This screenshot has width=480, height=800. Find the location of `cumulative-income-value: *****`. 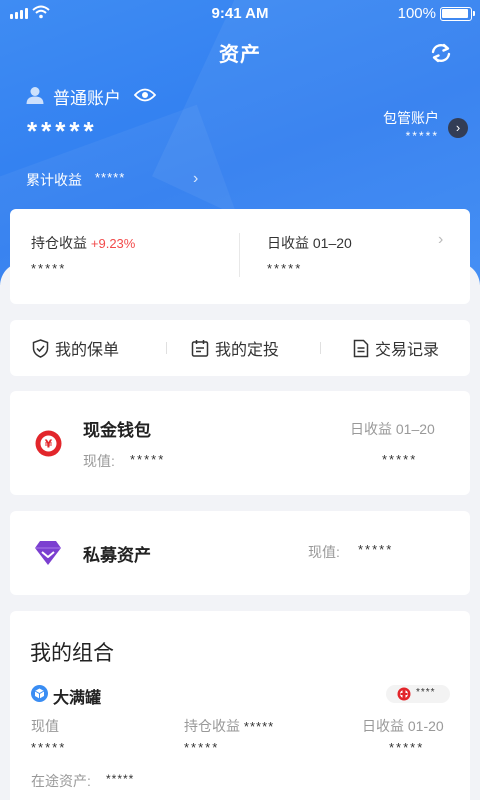

cumulative-income-value: ***** is located at coordinates (110, 177).